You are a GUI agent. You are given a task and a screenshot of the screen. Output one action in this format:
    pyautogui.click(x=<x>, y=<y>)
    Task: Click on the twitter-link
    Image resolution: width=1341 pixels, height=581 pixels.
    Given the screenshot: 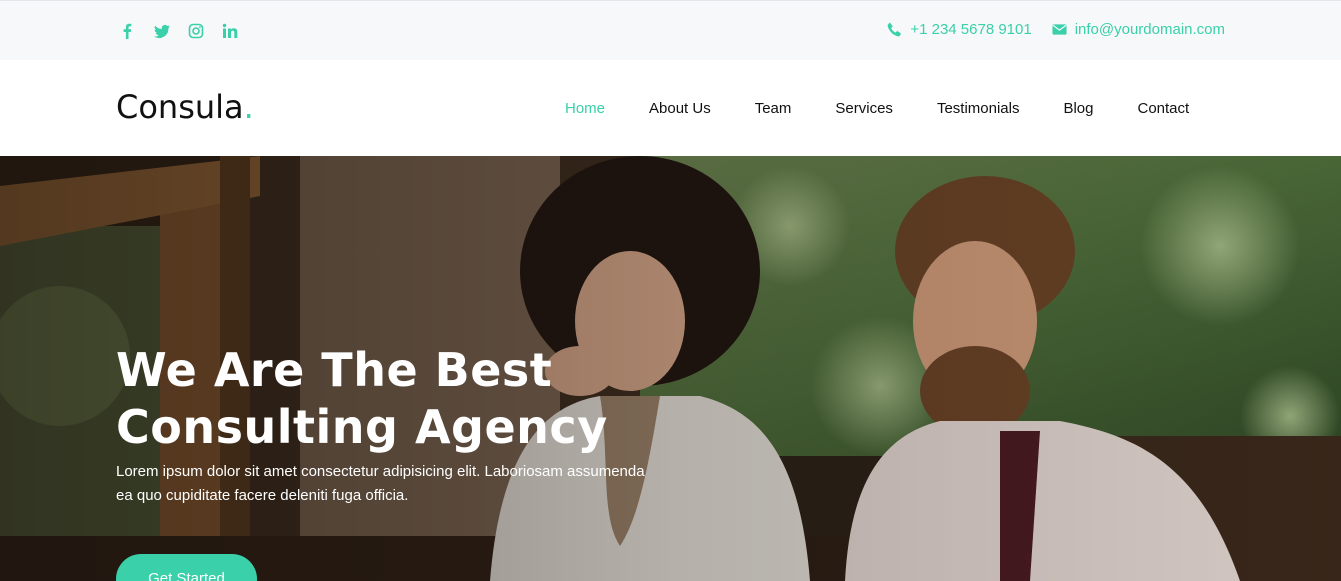 What is the action you would take?
    pyautogui.click(x=169, y=31)
    